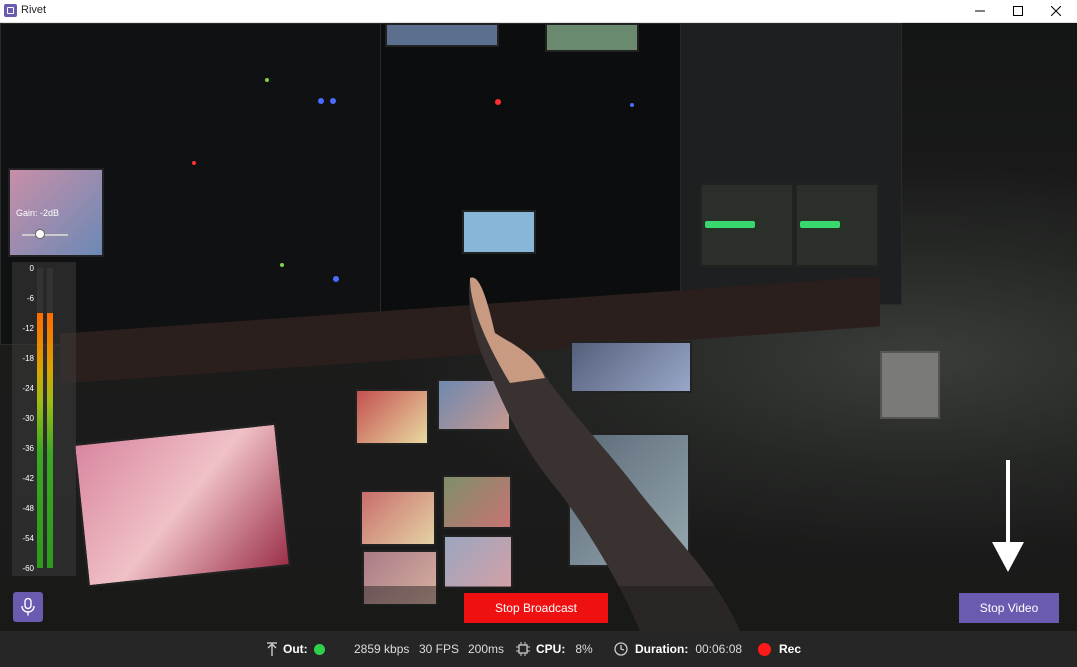  What do you see at coordinates (38, 213) in the screenshot?
I see `gain-label: Gain: -2dB` at bounding box center [38, 213].